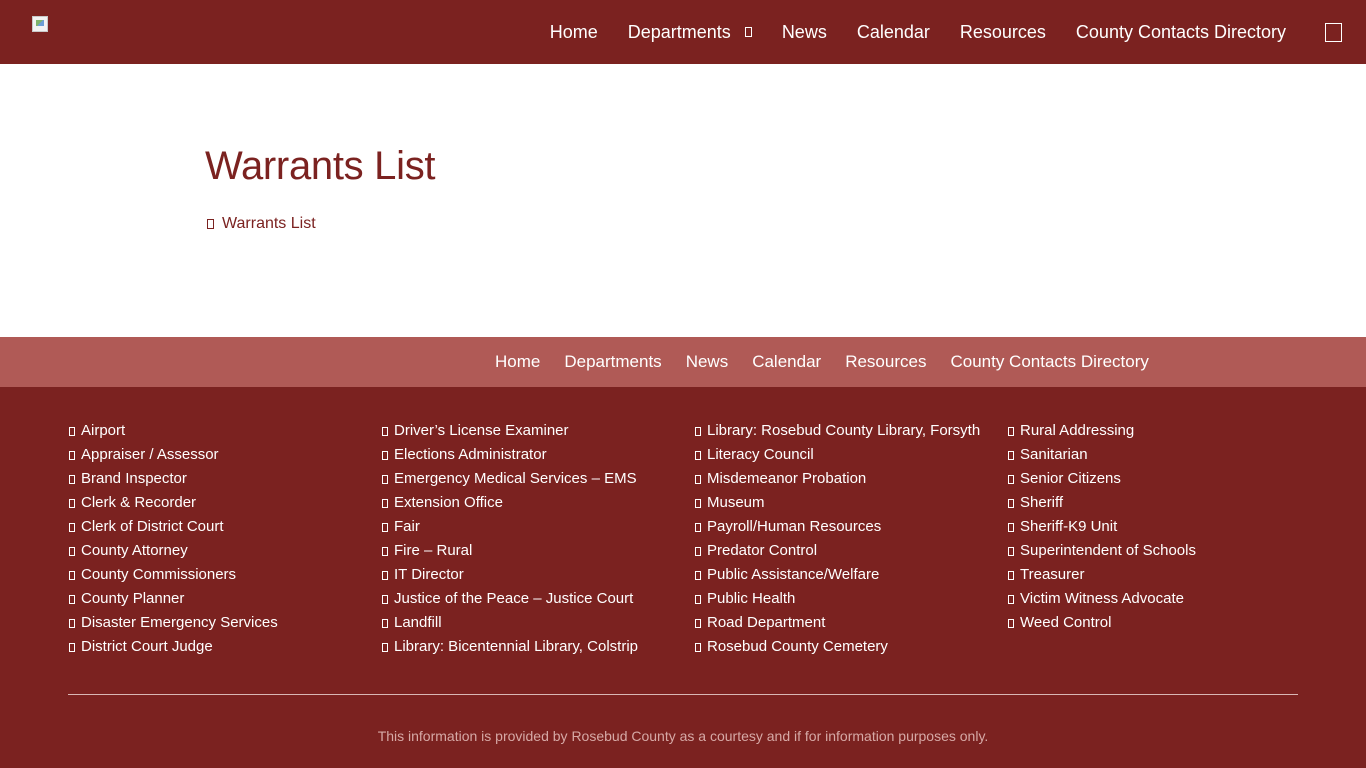 The height and width of the screenshot is (768, 1366). What do you see at coordinates (538, 431) in the screenshot?
I see `department-link-drivers-license-examiner: Driver’s License Examiner` at bounding box center [538, 431].